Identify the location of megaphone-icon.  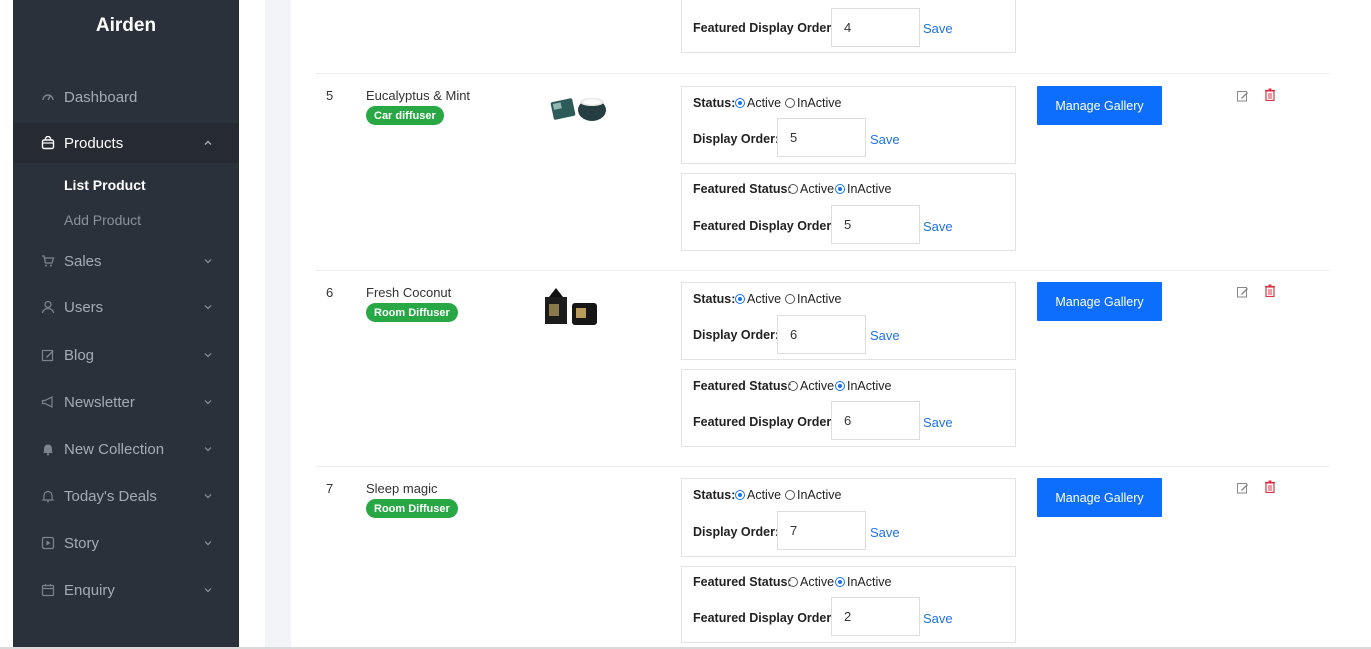
(48, 402).